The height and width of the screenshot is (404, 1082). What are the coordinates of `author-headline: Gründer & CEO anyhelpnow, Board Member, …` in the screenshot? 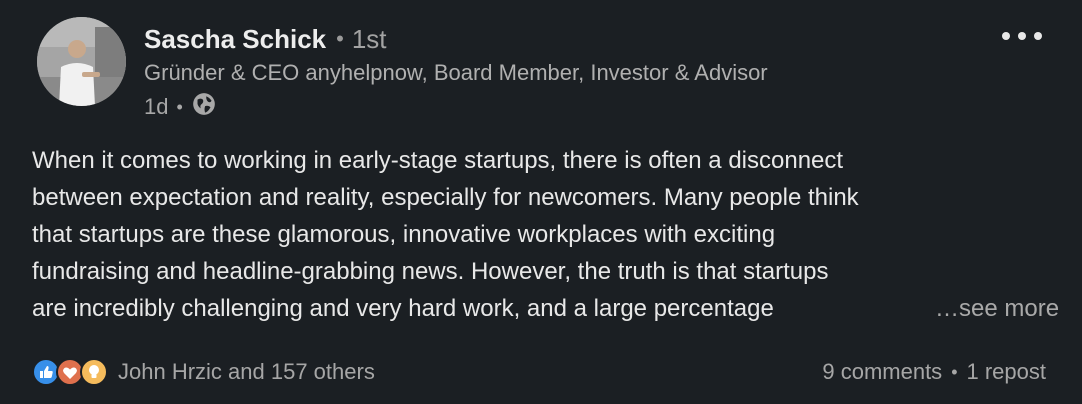 It's located at (456, 72).